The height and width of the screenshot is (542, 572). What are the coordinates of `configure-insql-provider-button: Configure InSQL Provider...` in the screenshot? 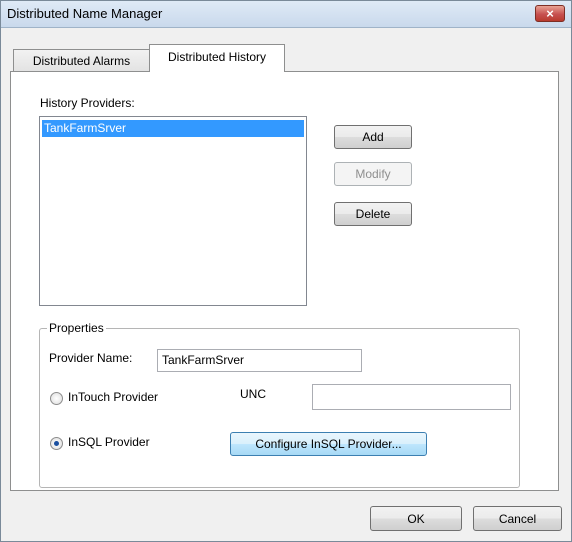 It's located at (328, 444).